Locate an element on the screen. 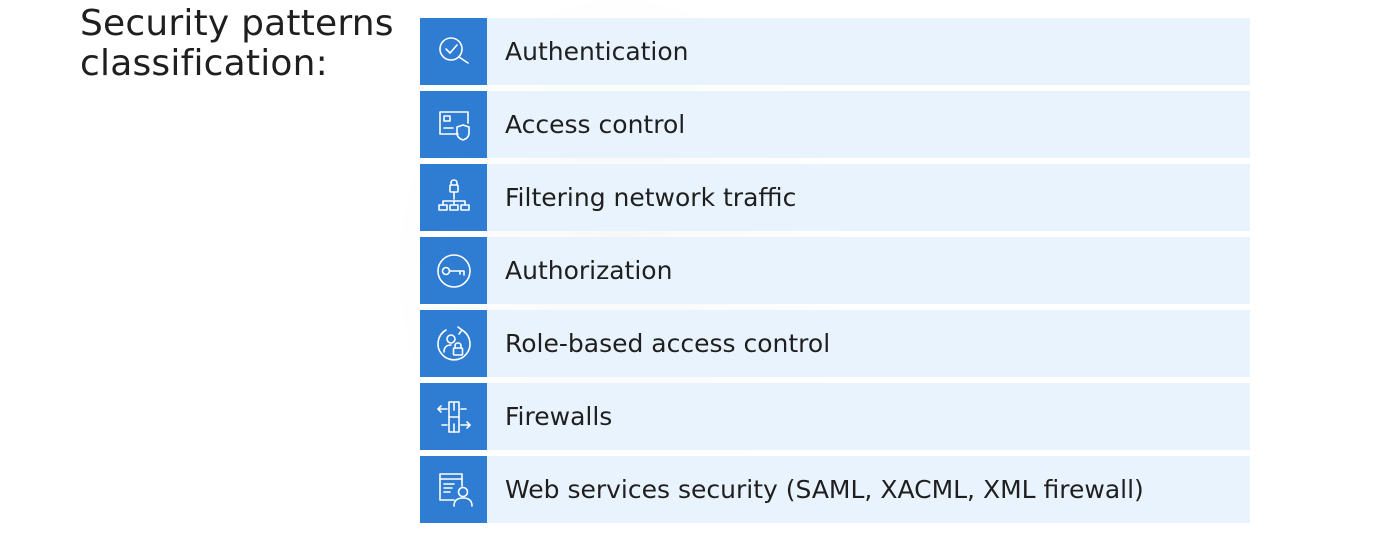 The width and height of the screenshot is (1384, 538). list-item-label: Access control is located at coordinates (595, 124).